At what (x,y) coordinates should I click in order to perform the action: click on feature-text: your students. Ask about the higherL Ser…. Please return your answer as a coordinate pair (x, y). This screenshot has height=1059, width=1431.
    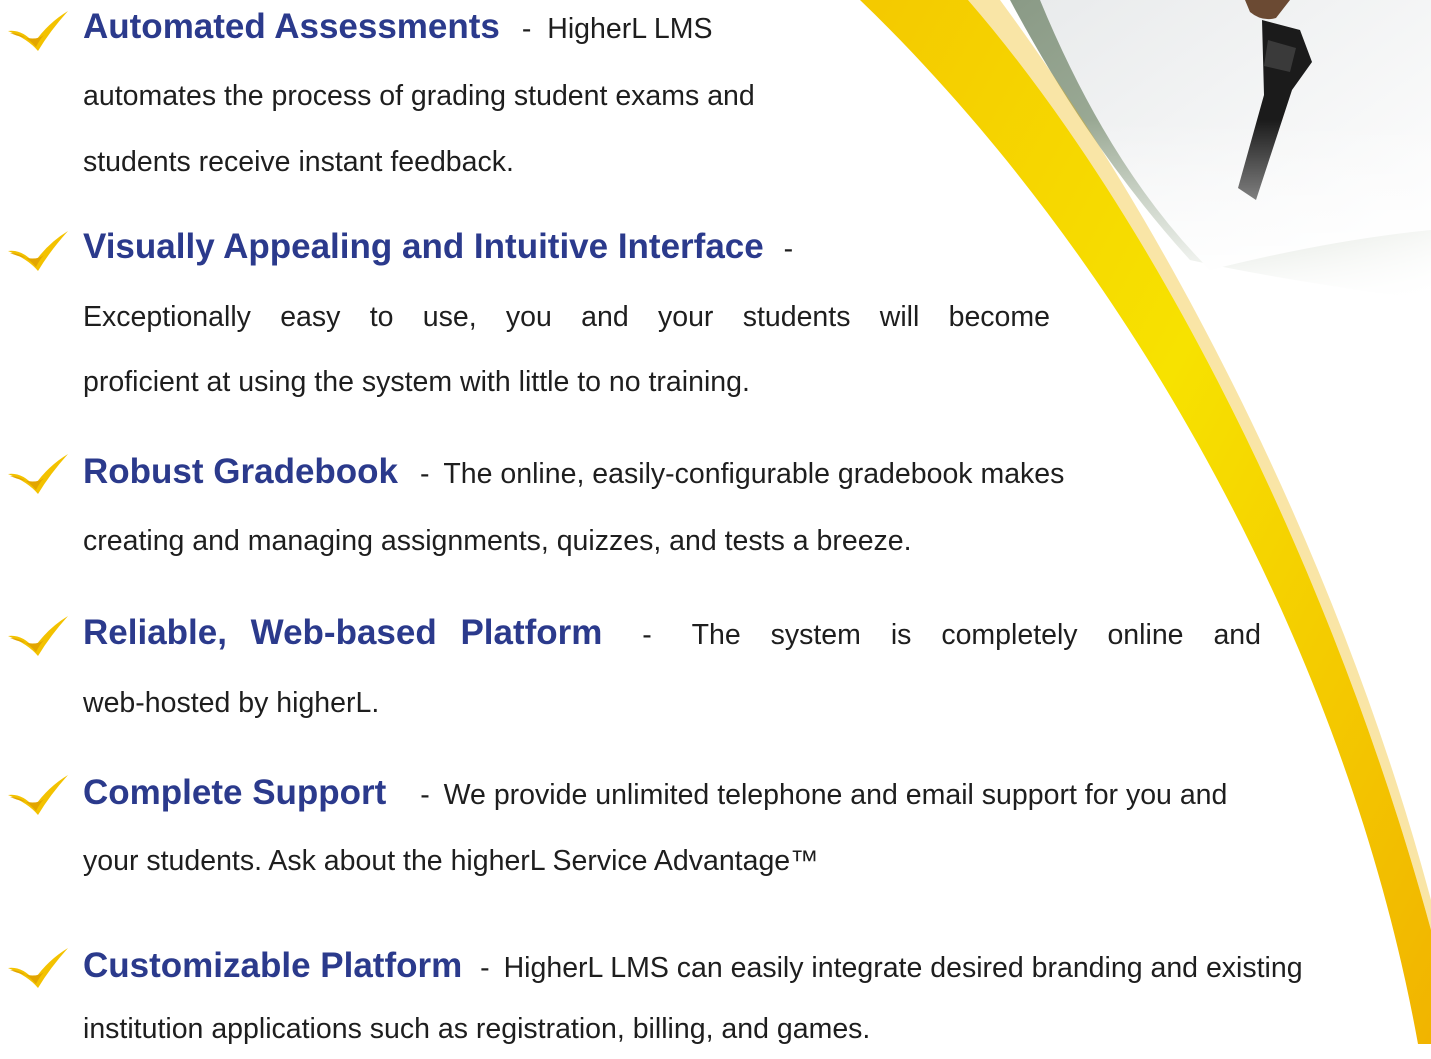
    Looking at the image, I should click on (451, 861).